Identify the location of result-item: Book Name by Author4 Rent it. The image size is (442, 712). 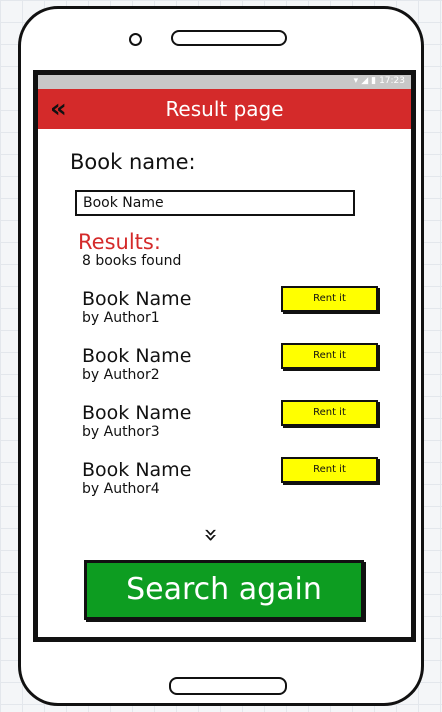
(232, 483).